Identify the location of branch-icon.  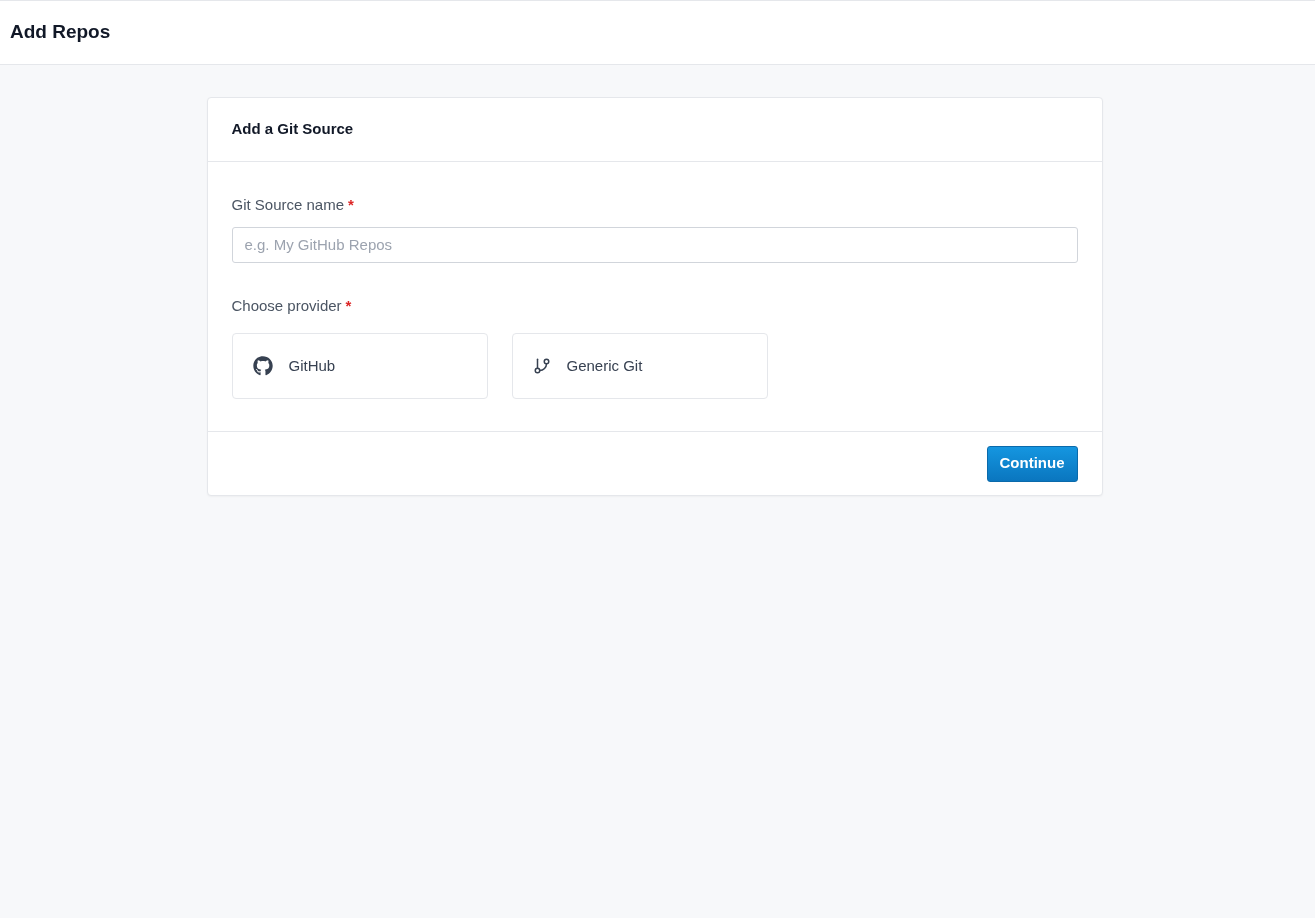
(541, 366).